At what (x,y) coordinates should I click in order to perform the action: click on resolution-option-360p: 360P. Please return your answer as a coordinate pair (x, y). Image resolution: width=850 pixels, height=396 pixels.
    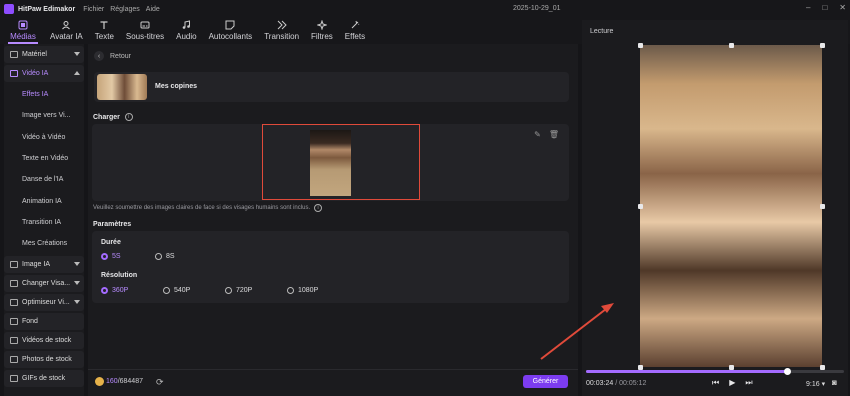
    Looking at the image, I should click on (114, 290).